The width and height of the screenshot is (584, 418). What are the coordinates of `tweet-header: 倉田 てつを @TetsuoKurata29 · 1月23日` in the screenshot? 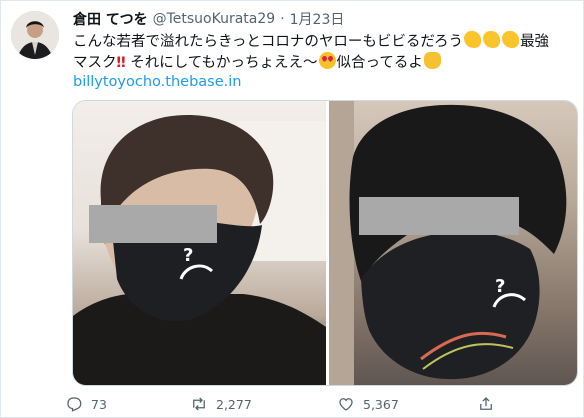 It's located at (208, 19).